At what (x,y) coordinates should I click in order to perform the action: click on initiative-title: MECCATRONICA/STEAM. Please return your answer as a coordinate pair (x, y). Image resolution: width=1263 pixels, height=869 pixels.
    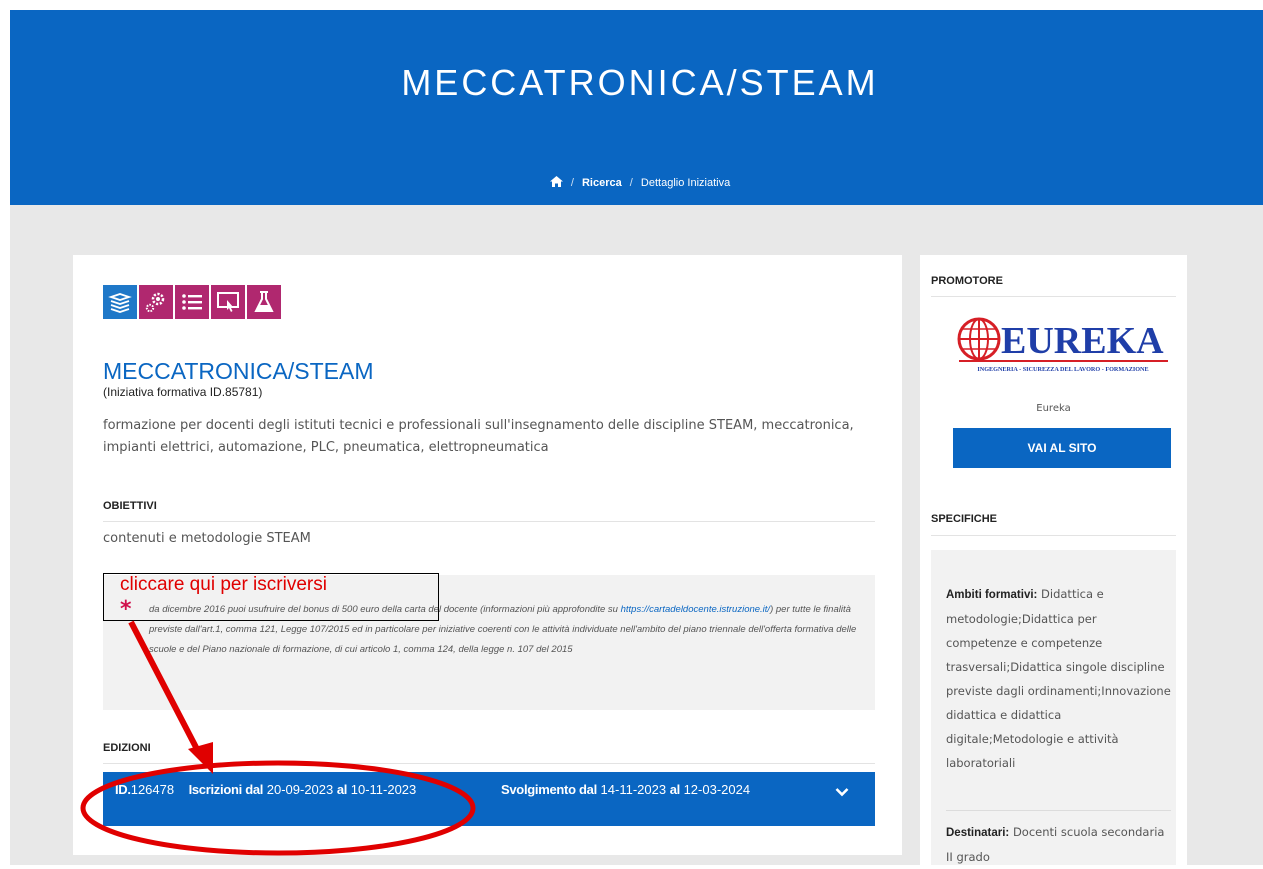
    Looking at the image, I should click on (238, 371).